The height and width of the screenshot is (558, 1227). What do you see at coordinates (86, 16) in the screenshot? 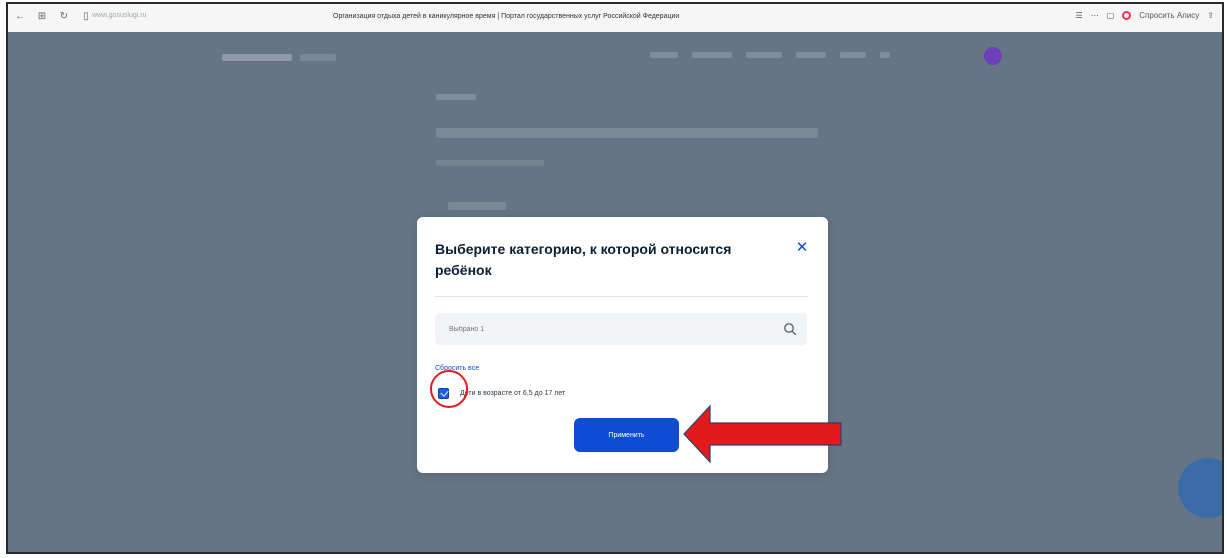
I see `lock-icon: ▯` at bounding box center [86, 16].